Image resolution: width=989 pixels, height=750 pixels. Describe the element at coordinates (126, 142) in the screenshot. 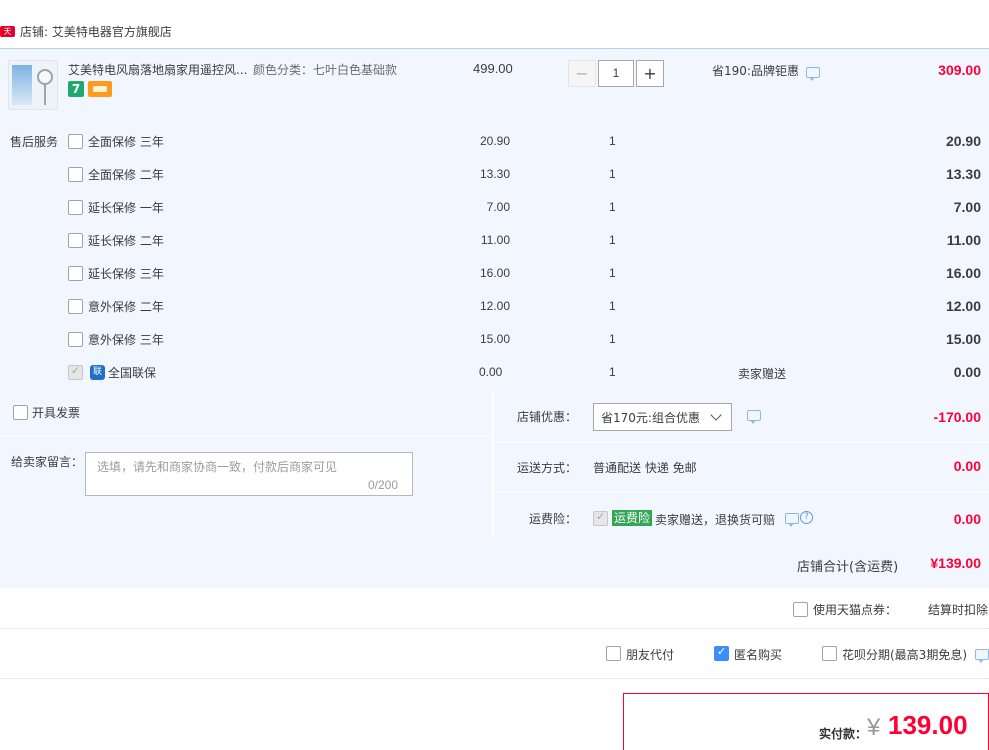

I see `service-name: 全面保修 三年` at that location.